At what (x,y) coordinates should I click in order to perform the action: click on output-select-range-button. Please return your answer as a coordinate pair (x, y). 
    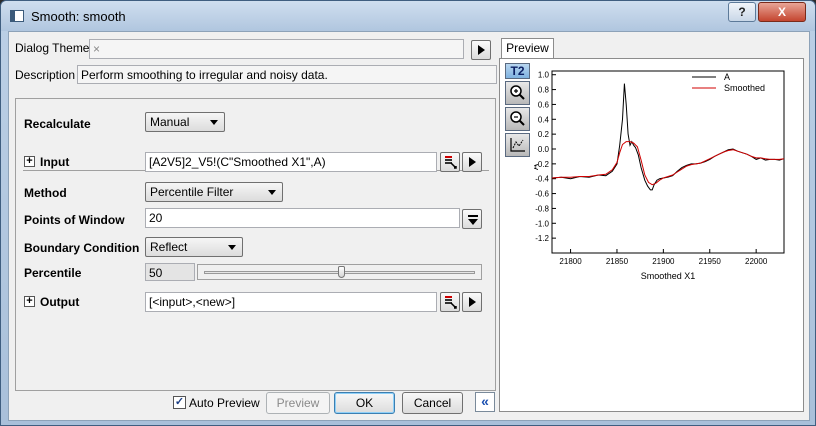
    Looking at the image, I should click on (450, 302).